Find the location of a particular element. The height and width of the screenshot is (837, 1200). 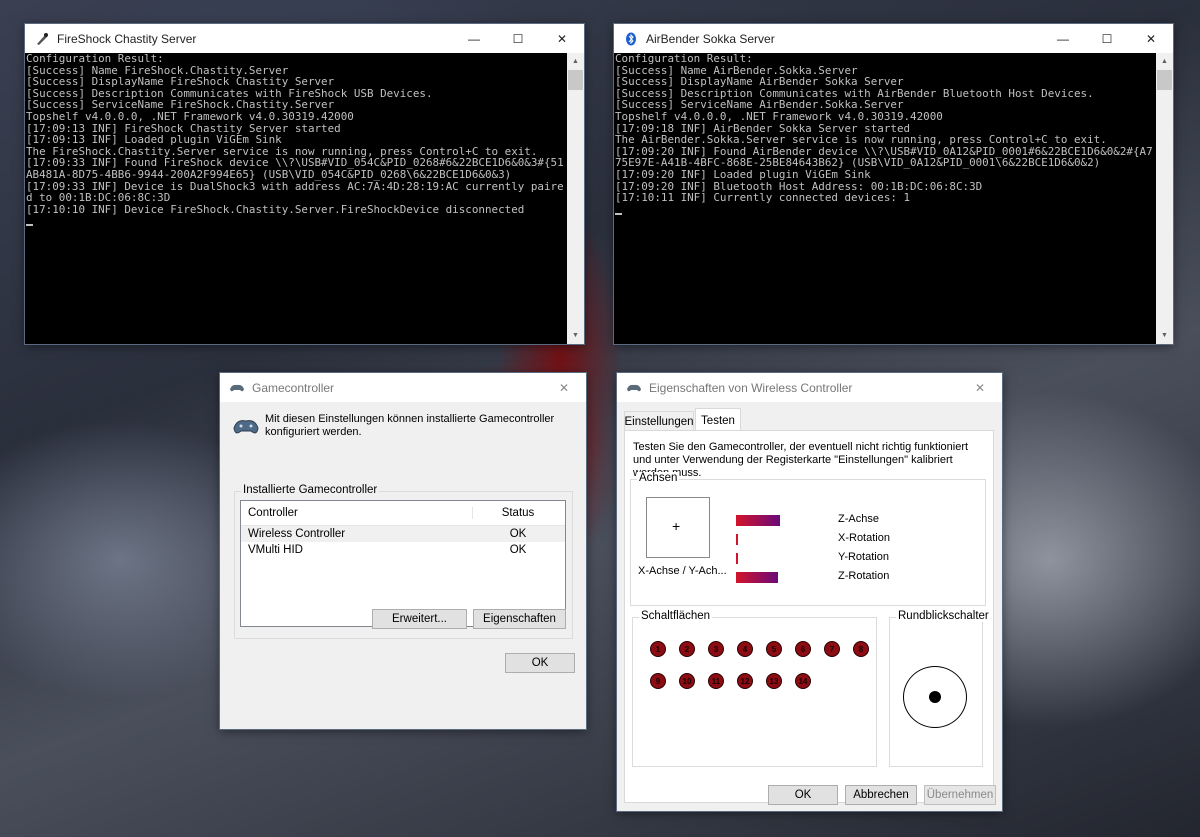

controller-button-indicator: 10 is located at coordinates (687, 681).